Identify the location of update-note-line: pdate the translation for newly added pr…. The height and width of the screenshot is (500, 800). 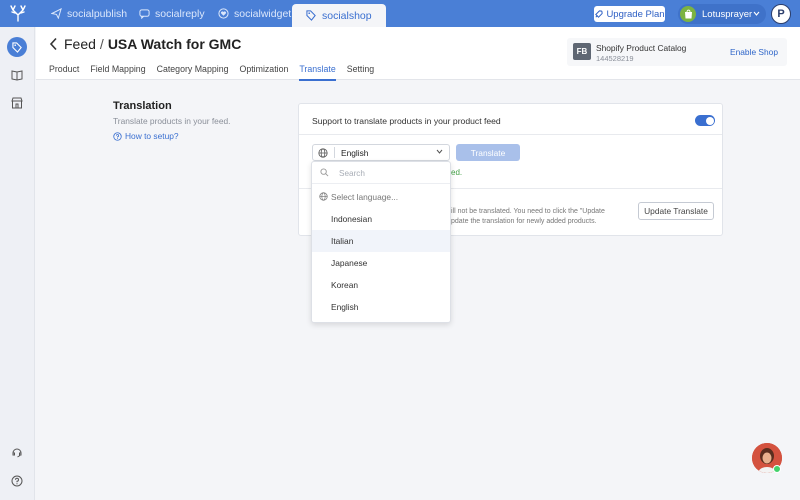
(524, 221).